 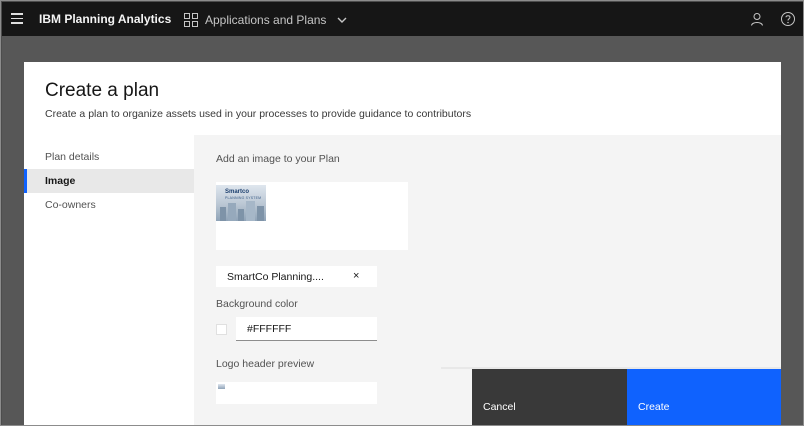 I want to click on remove-file-icon: ×, so click(x=356, y=276).